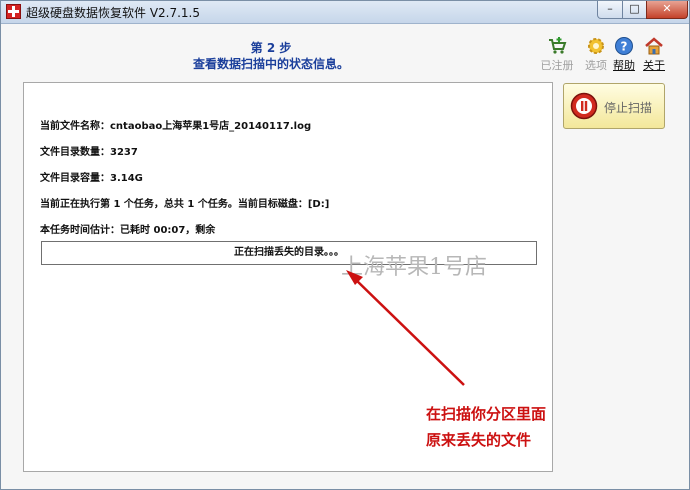 Image resolution: width=690 pixels, height=490 pixels. Describe the element at coordinates (654, 46) in the screenshot. I see `home-icon` at that location.